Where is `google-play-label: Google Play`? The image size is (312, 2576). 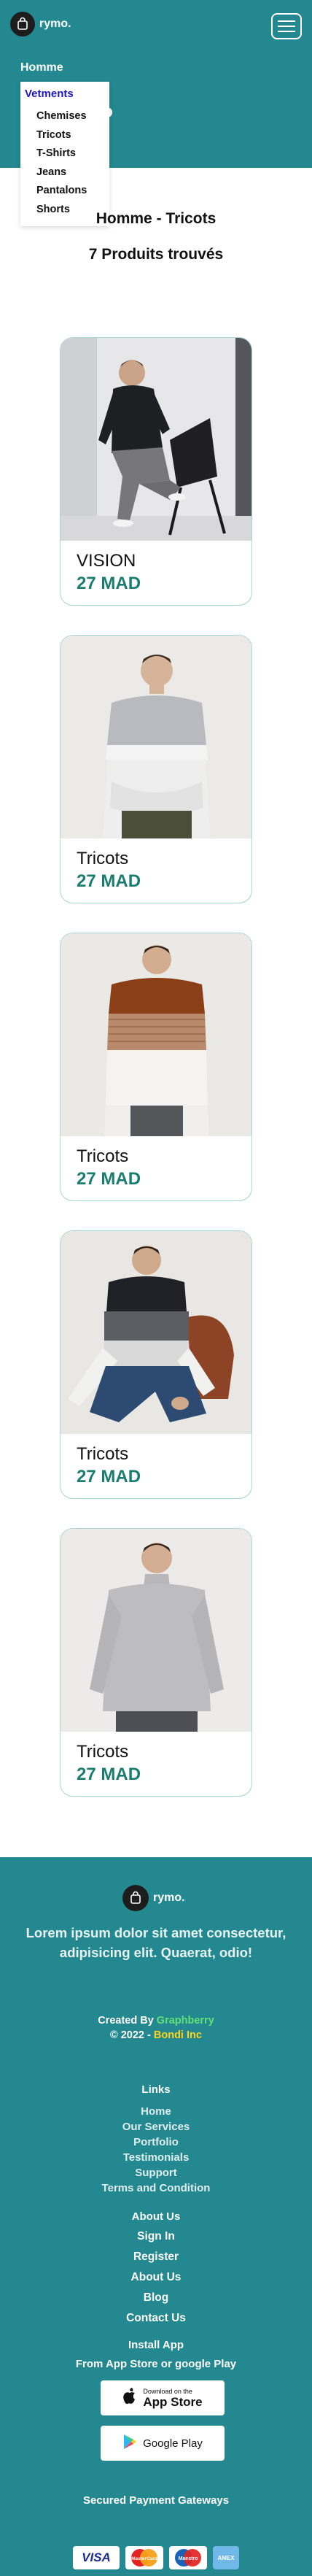 google-play-label: Google Play is located at coordinates (173, 2443).